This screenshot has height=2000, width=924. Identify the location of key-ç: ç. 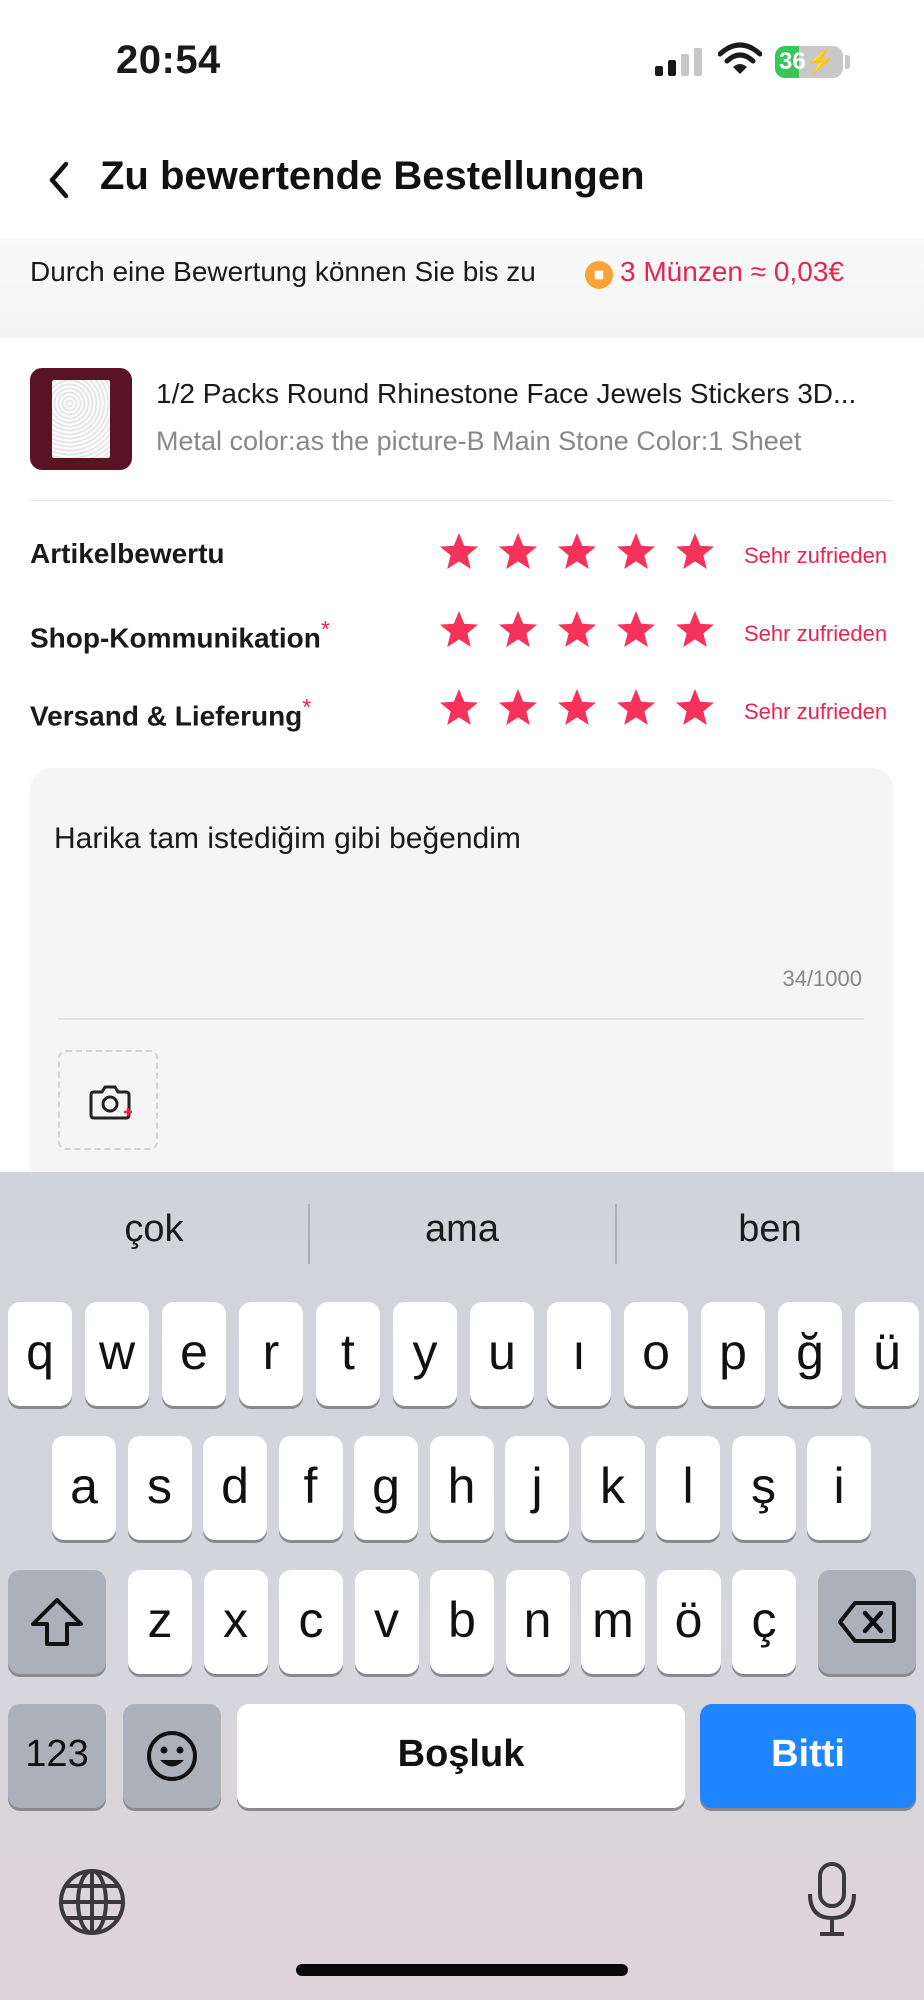
(764, 1622).